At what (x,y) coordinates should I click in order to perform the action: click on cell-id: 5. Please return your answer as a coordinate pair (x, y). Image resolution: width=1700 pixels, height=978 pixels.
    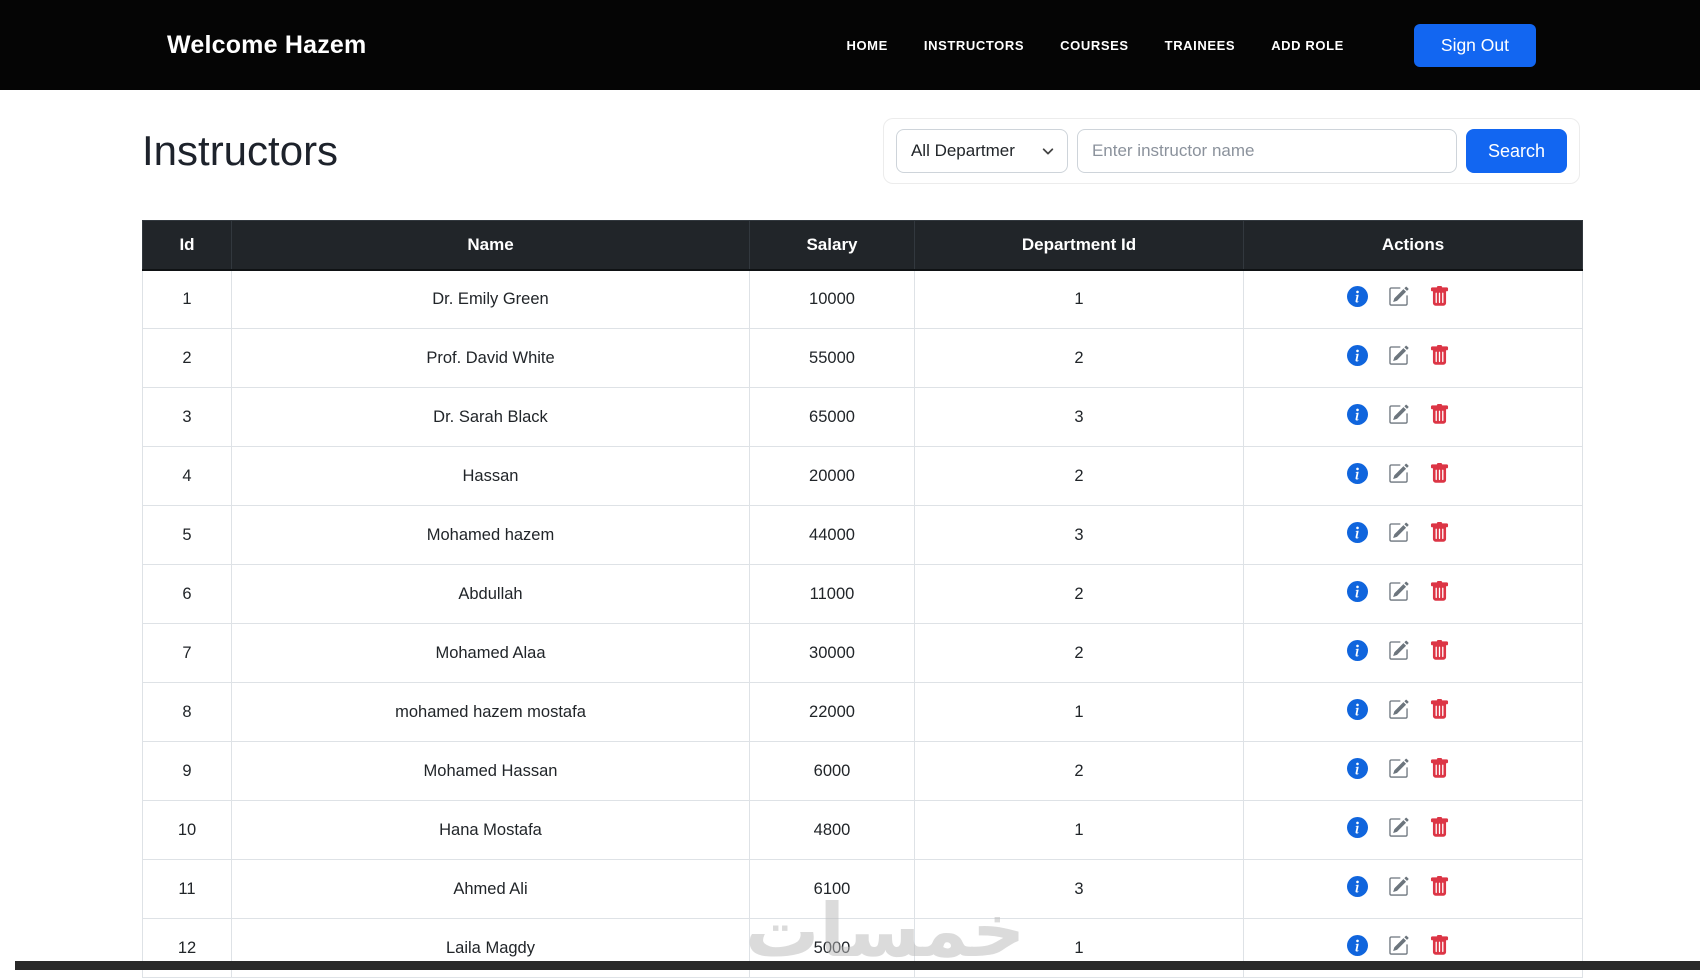
    Looking at the image, I should click on (187, 535).